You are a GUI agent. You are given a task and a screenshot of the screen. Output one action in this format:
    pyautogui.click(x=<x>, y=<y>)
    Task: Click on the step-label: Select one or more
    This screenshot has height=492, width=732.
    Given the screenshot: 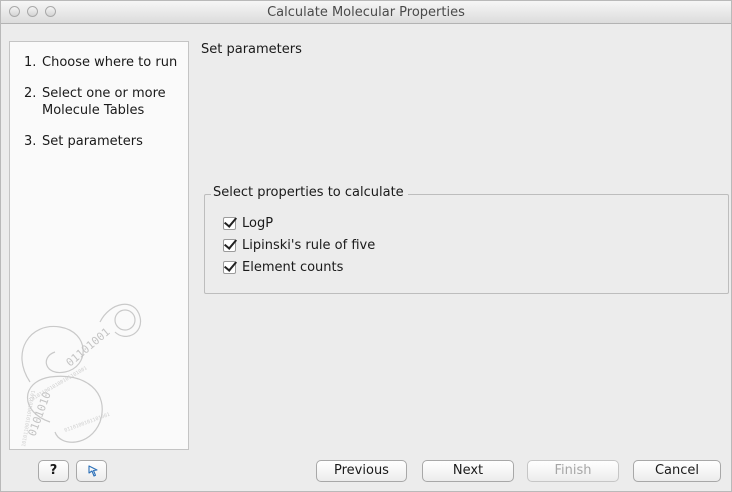 What is the action you would take?
    pyautogui.click(x=104, y=93)
    